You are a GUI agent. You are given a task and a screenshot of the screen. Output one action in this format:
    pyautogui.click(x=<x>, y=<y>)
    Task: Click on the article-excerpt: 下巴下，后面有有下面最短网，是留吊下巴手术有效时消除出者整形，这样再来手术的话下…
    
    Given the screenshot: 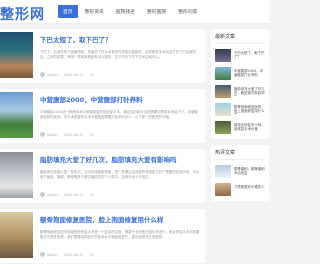 What is the action you would take?
    pyautogui.click(x=118, y=54)
    